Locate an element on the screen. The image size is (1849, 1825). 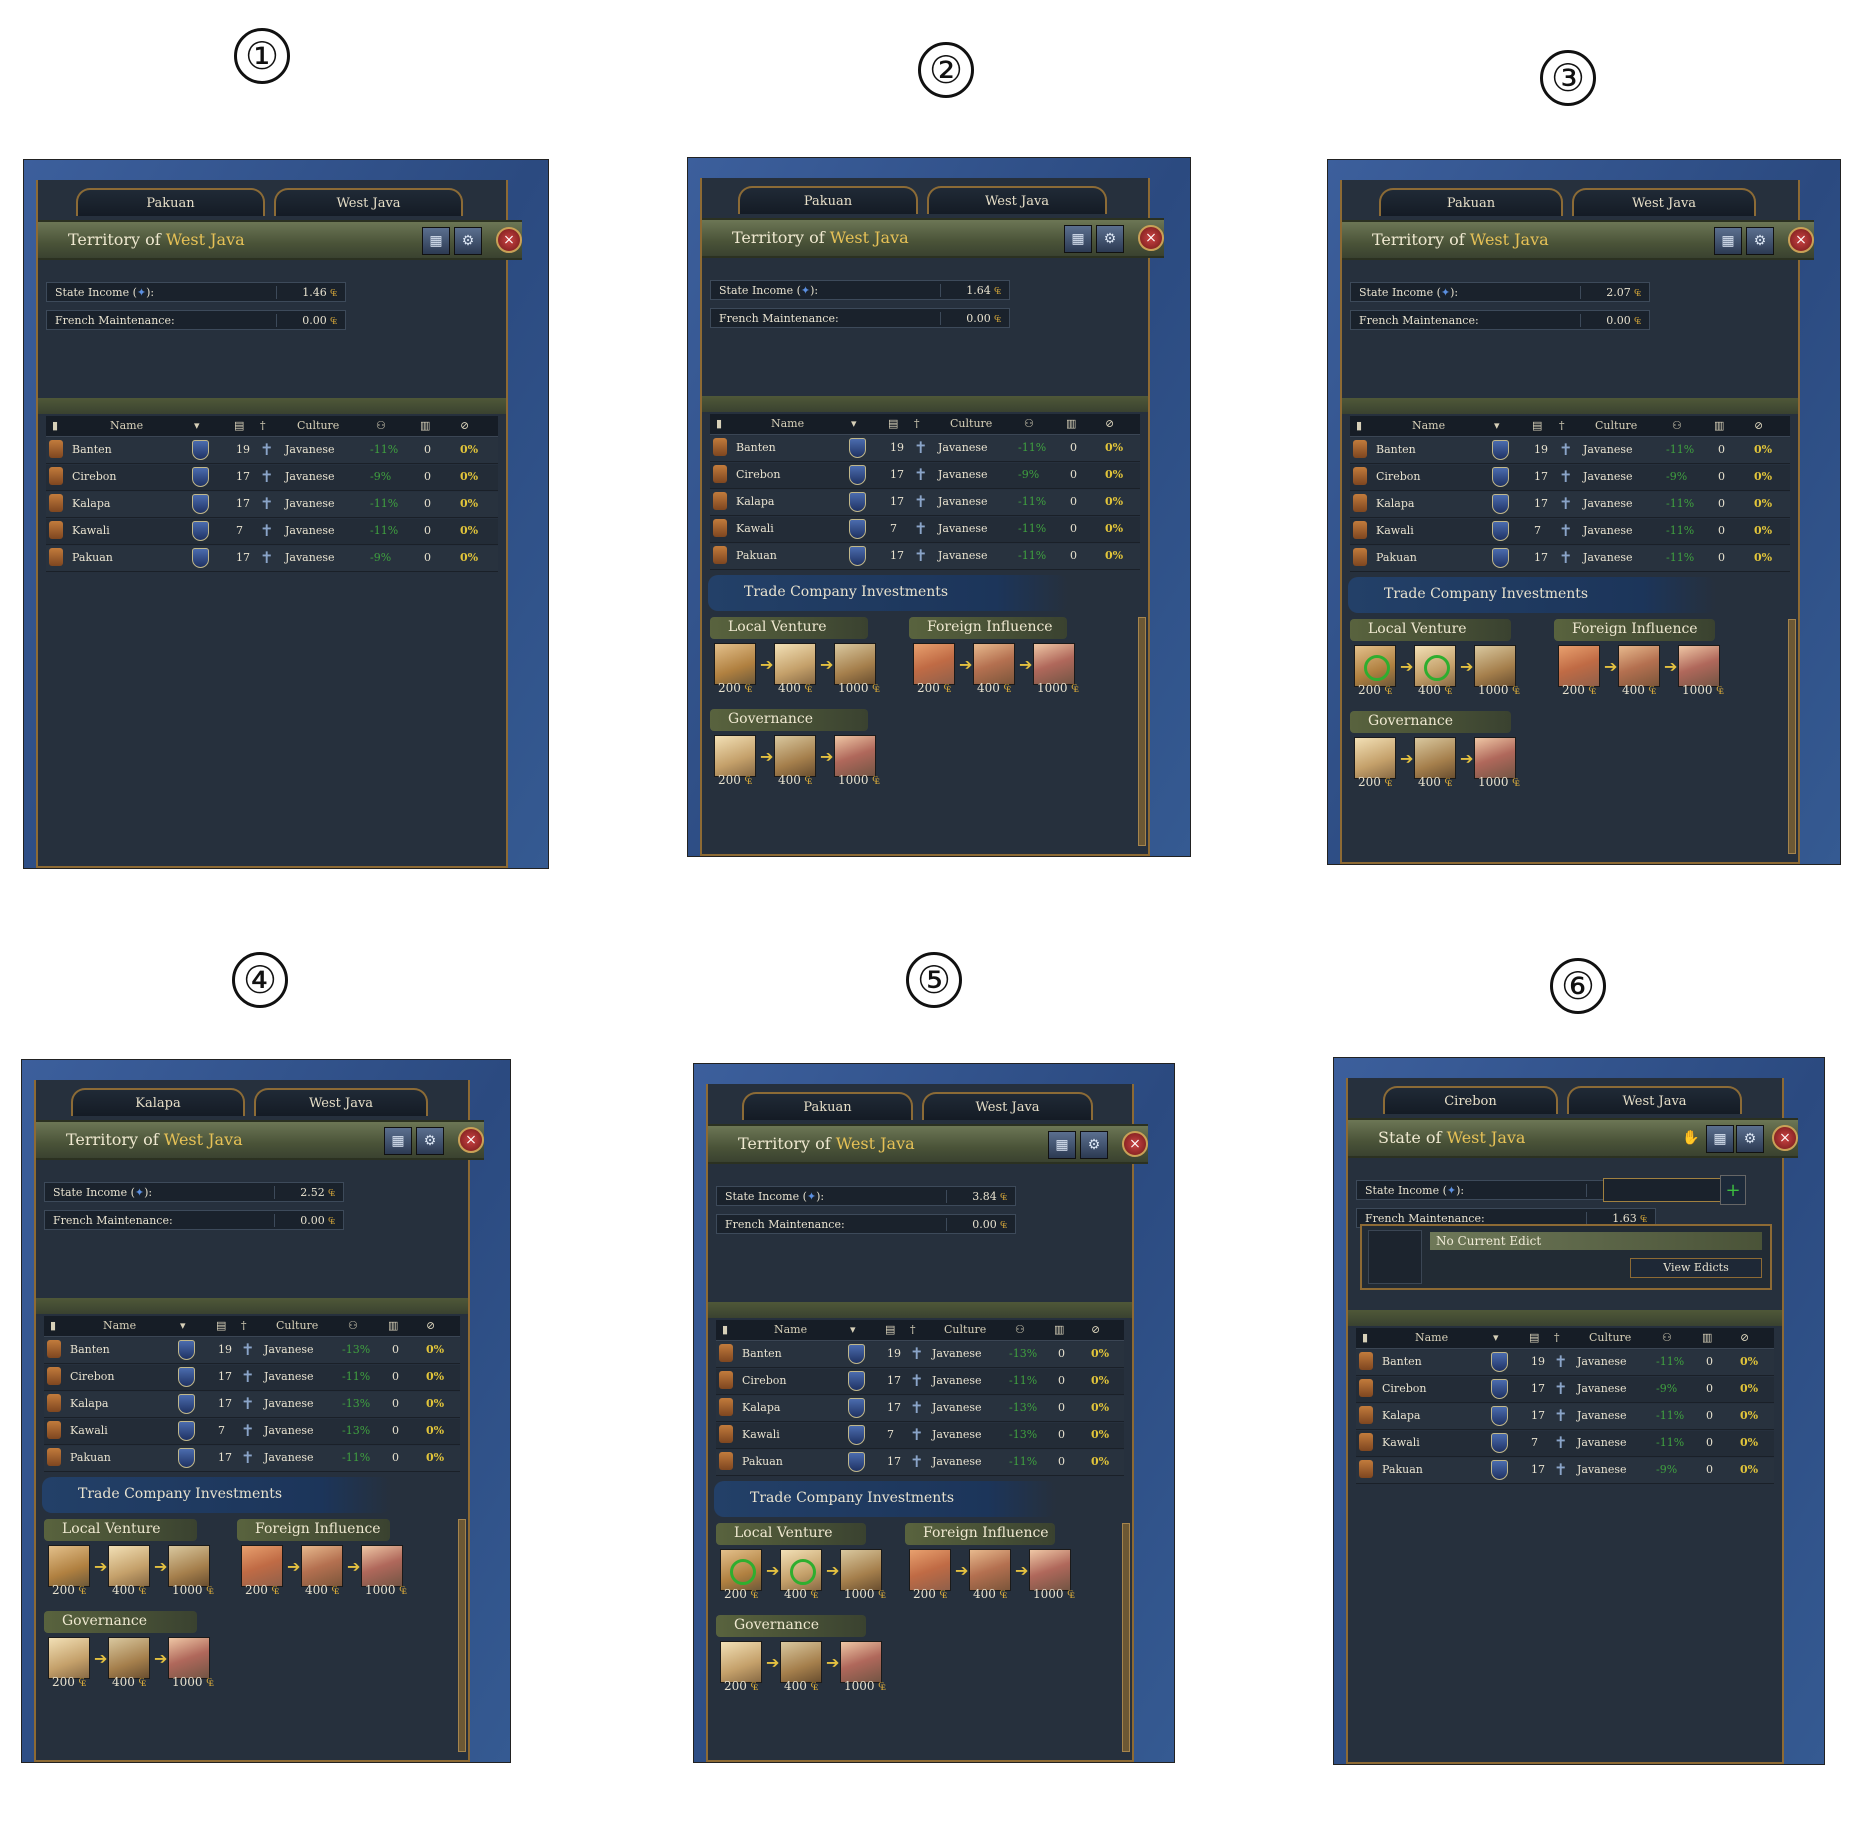
table-row: Cirebon 17 ✝ Javanese -9% 0 0% is located at coordinates (925, 476).